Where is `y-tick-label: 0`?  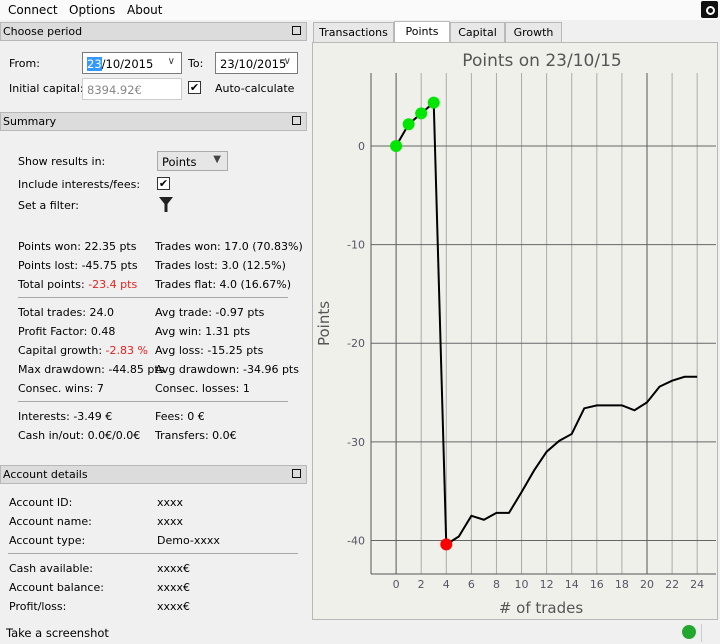
y-tick-label: 0 is located at coordinates (361, 146).